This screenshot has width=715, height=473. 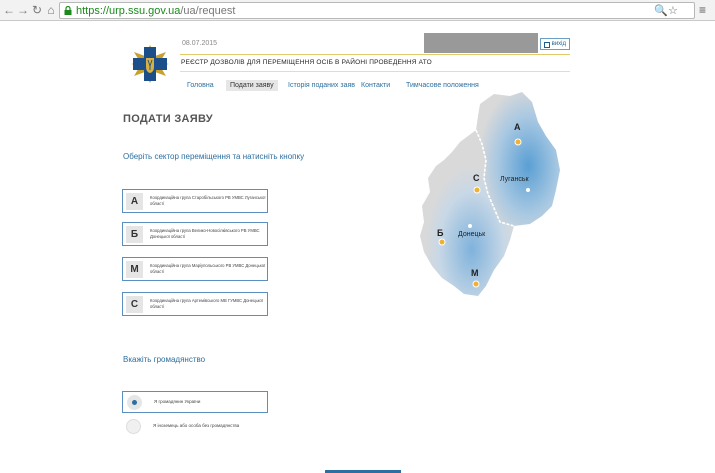 What do you see at coordinates (555, 44) in the screenshot?
I see `exit-button: вихід` at bounding box center [555, 44].